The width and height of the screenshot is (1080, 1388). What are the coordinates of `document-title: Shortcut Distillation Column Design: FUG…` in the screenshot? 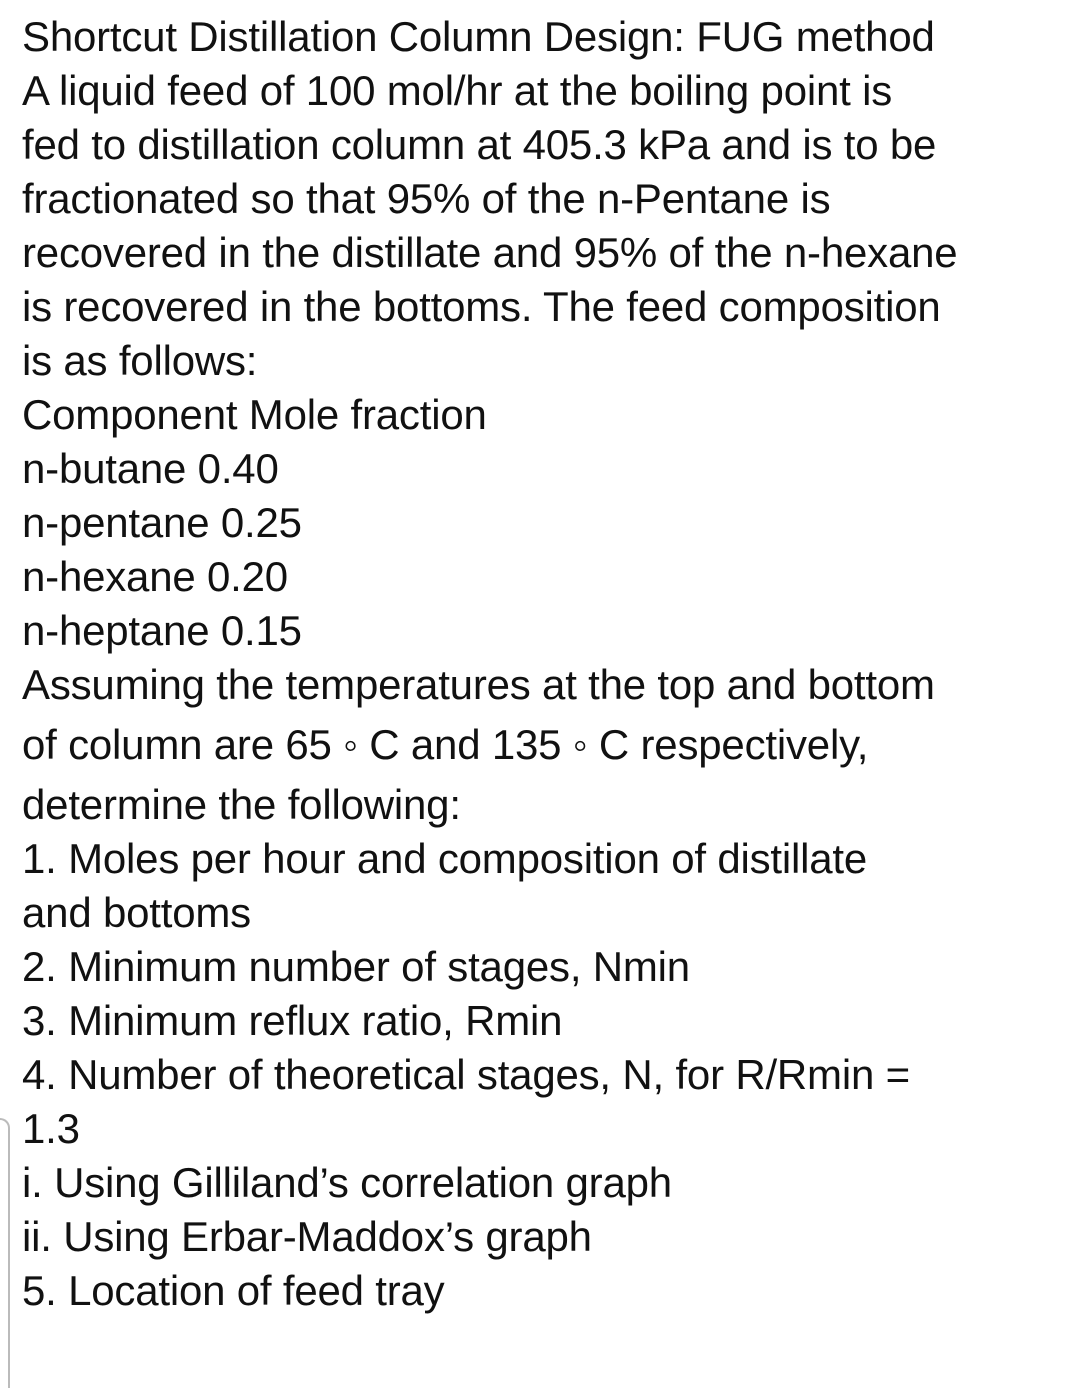 It's located at (478, 36).